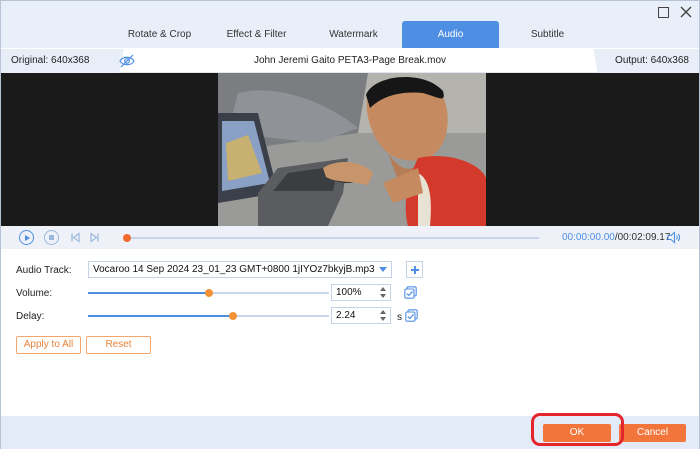  Describe the element at coordinates (75, 237) in the screenshot. I see `previous-frame-icon` at that location.